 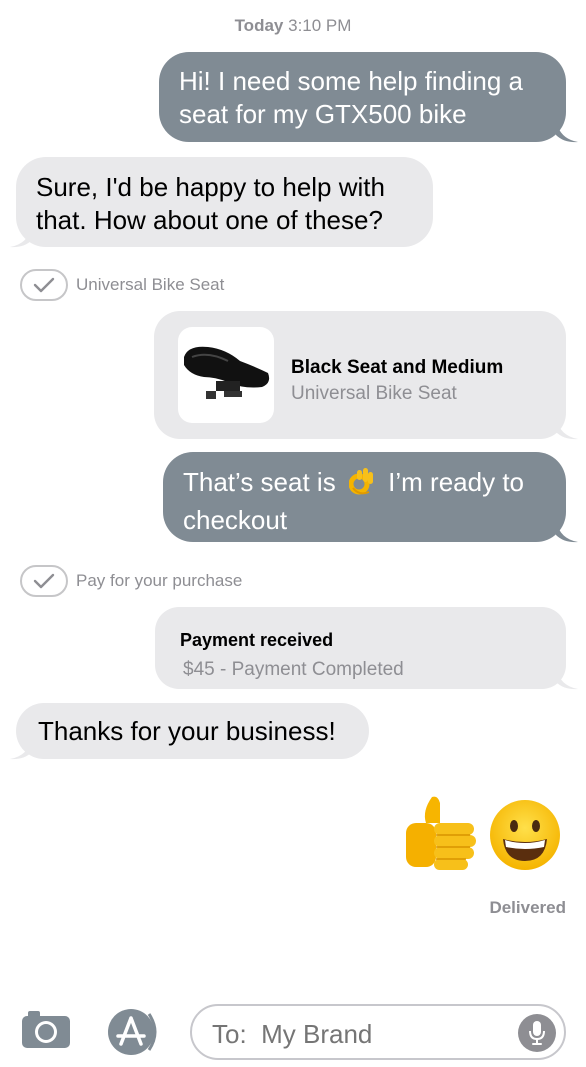 I want to click on bike-seat-image, so click(x=226, y=375).